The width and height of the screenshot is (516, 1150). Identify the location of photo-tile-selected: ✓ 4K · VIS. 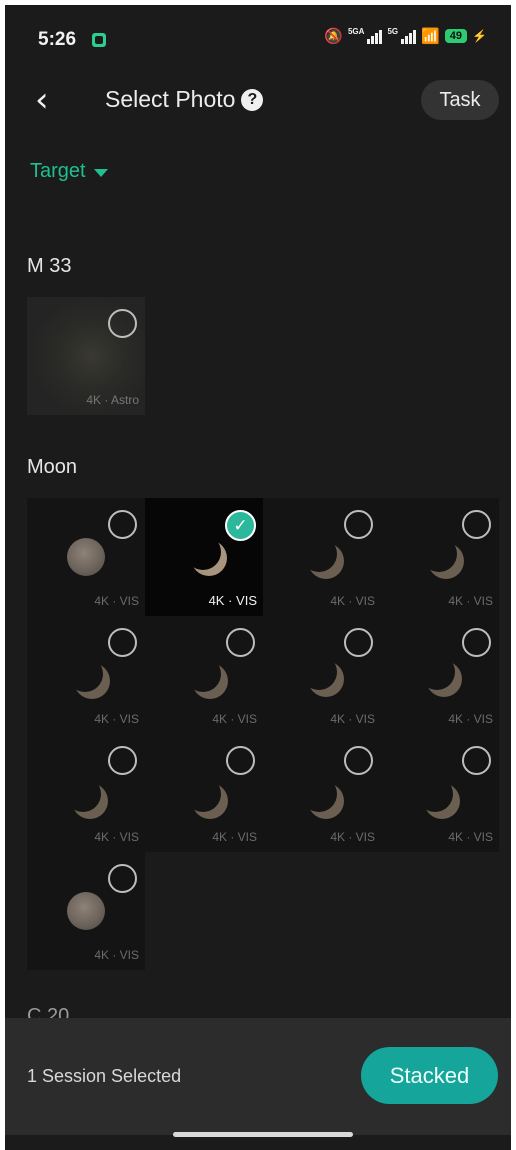
(204, 557).